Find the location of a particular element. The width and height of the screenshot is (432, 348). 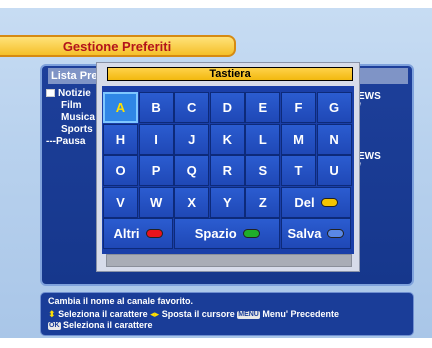

spazio-key: Spazio is located at coordinates (227, 234).